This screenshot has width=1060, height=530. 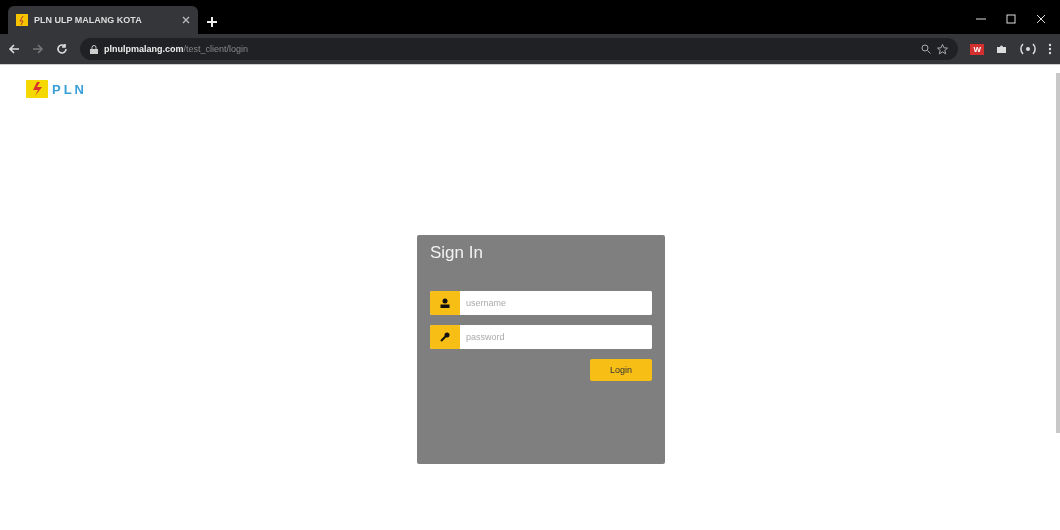 I want to click on maximize-icon, so click(x=1011, y=19).